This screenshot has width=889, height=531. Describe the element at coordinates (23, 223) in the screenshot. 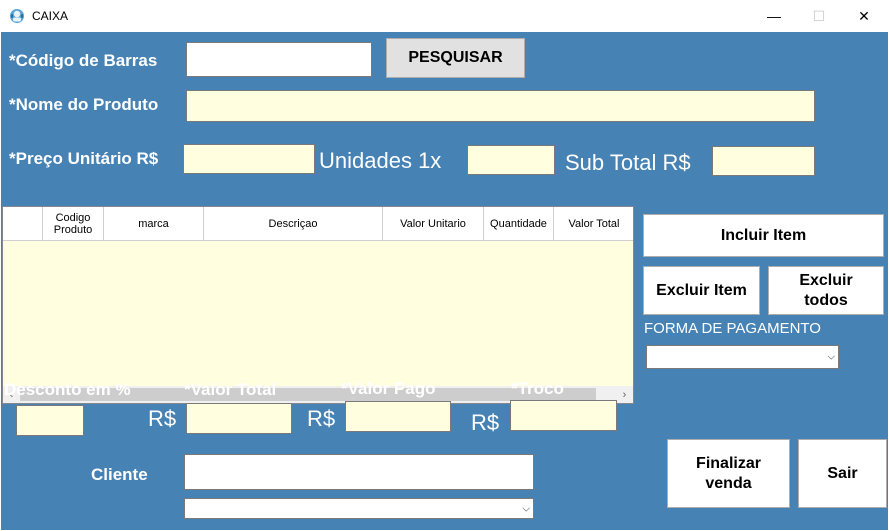

I see `grid-row-header` at that location.